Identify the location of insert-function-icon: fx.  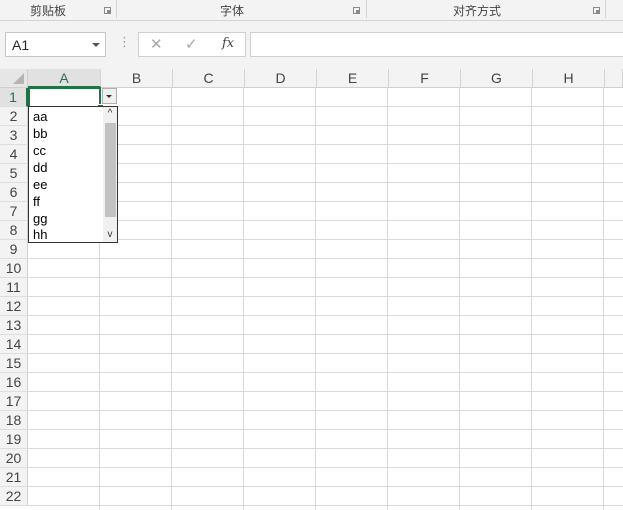
(228, 43).